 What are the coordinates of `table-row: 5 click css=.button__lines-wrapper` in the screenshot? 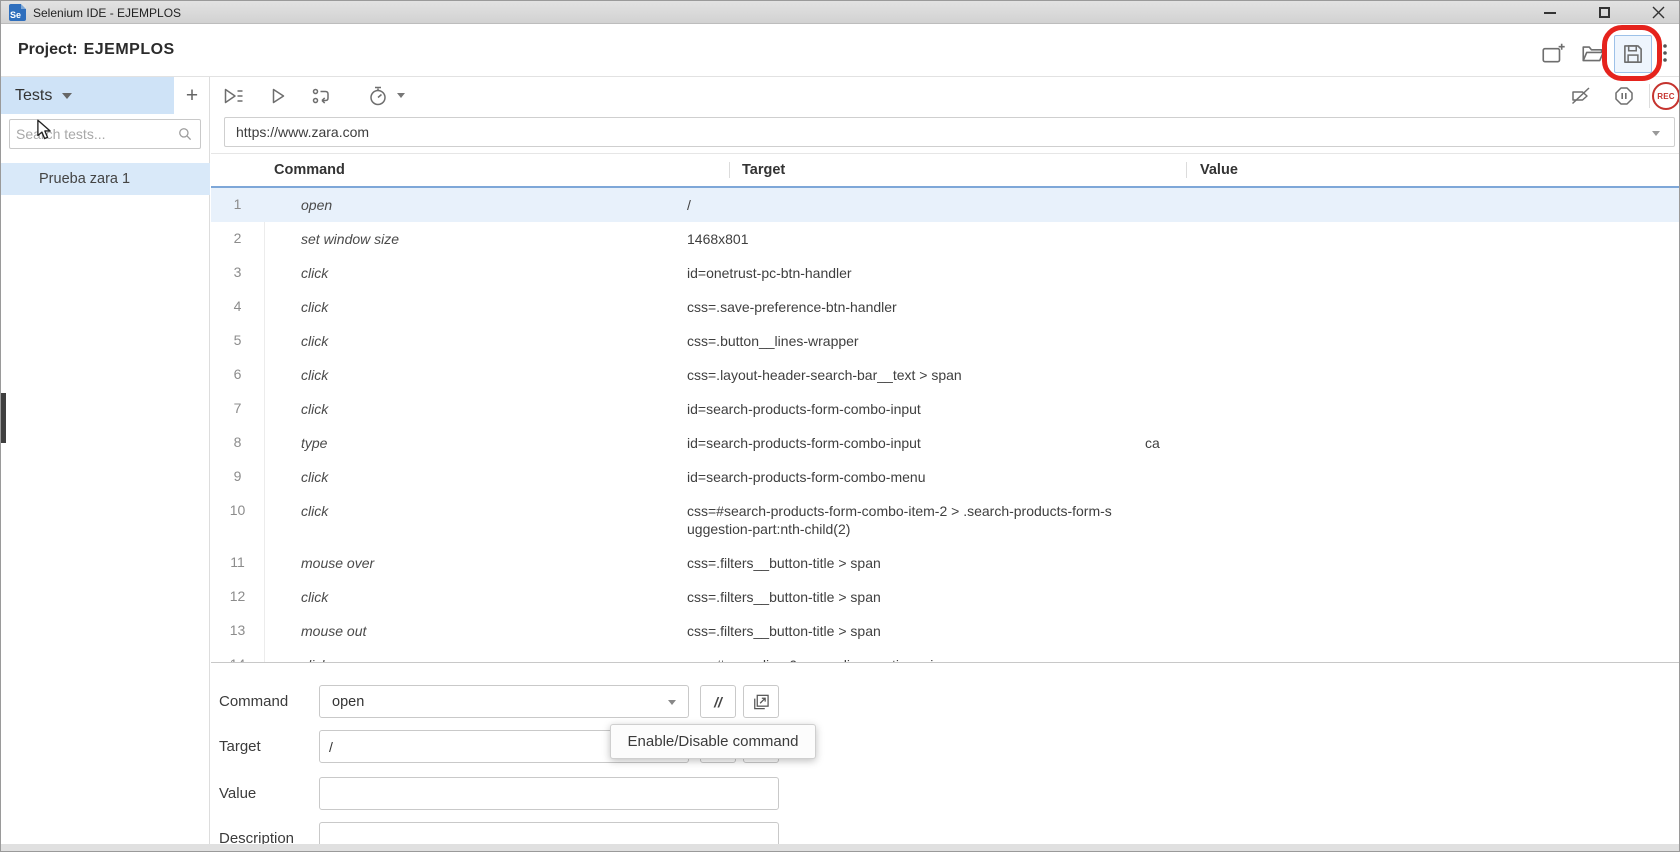 It's located at (945, 341).